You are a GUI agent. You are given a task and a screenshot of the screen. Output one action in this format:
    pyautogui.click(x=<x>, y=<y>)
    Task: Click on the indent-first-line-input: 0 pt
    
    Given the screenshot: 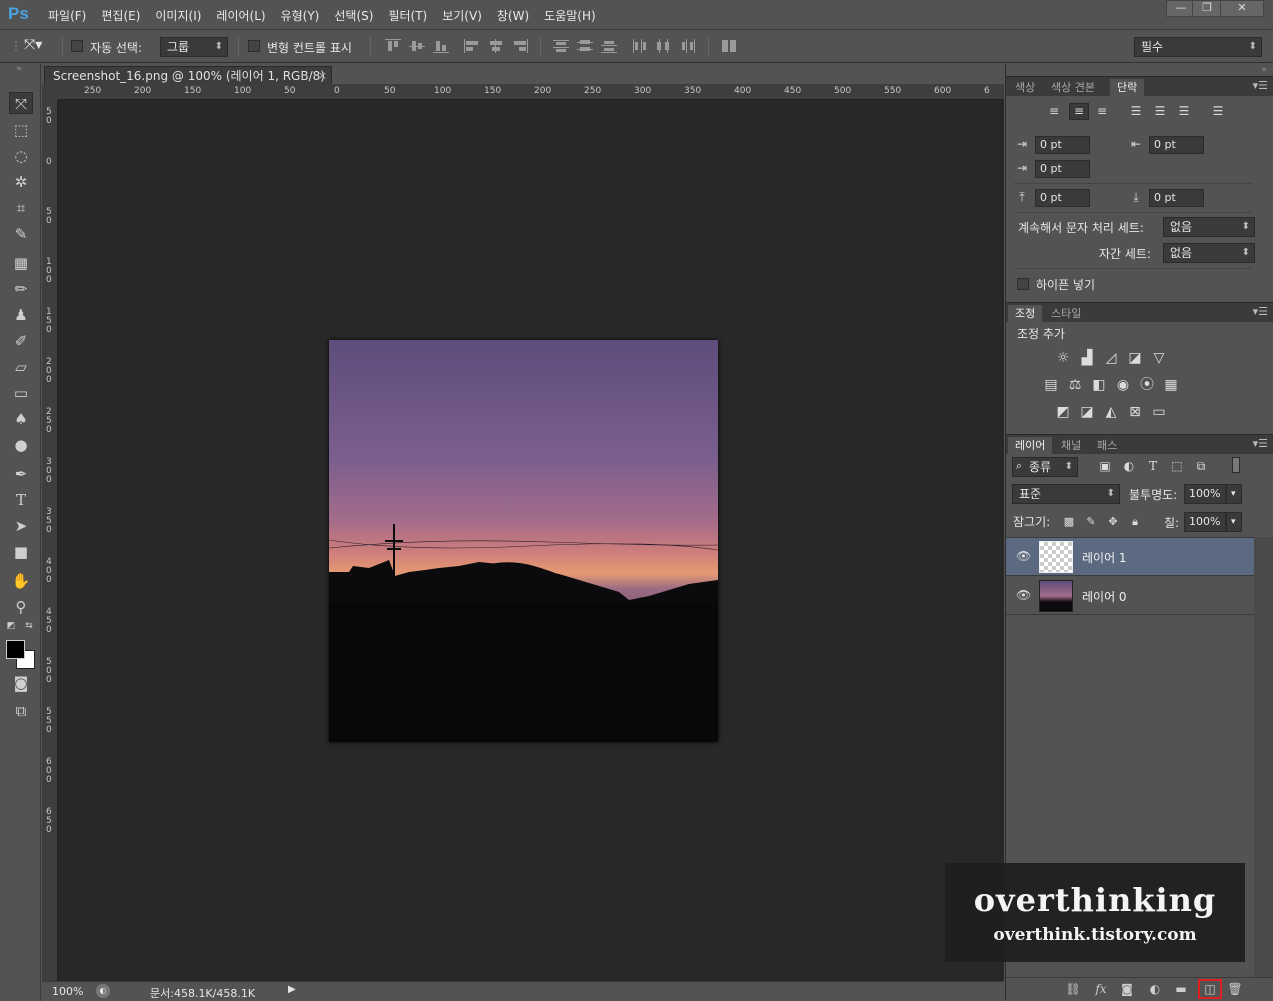 What is the action you would take?
    pyautogui.click(x=1062, y=169)
    